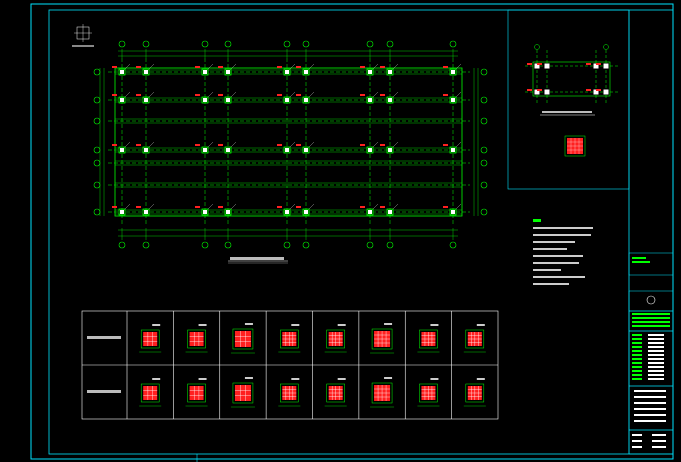 The height and width of the screenshot is (462, 681). I want to click on title-block, so click(651, 353).